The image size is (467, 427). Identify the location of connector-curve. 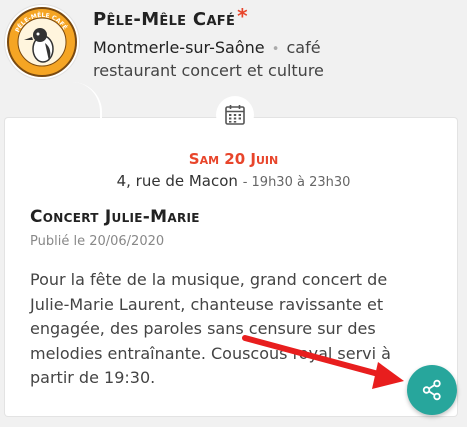
(86, 102).